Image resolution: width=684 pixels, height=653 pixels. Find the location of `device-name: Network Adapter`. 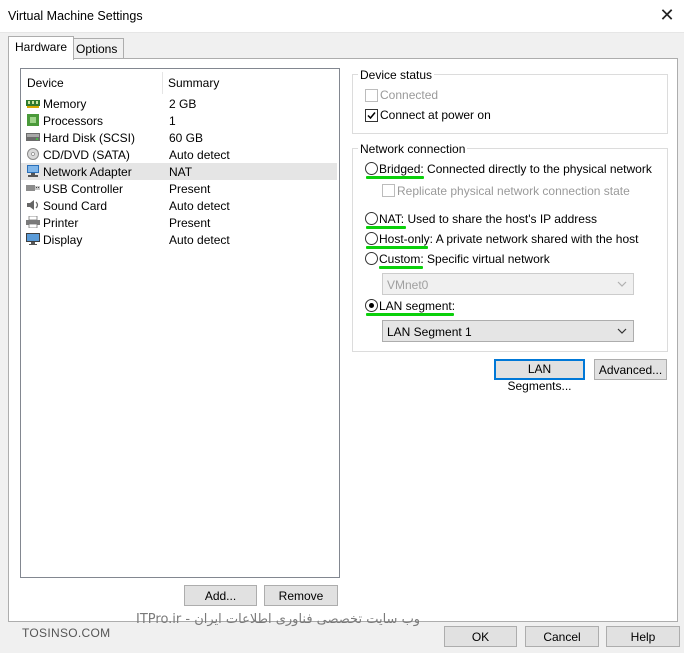

device-name: Network Adapter is located at coordinates (87, 172).